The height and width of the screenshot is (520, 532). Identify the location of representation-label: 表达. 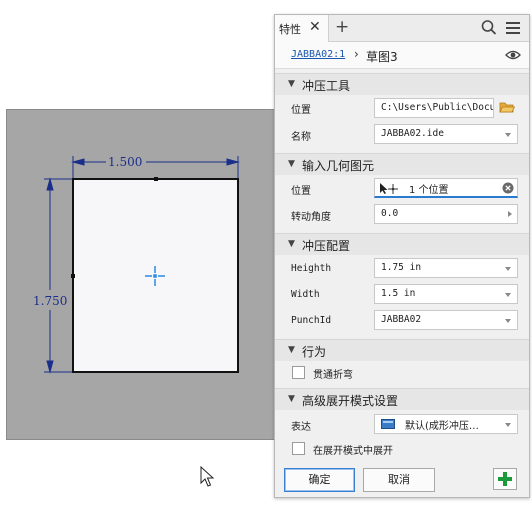
(301, 427).